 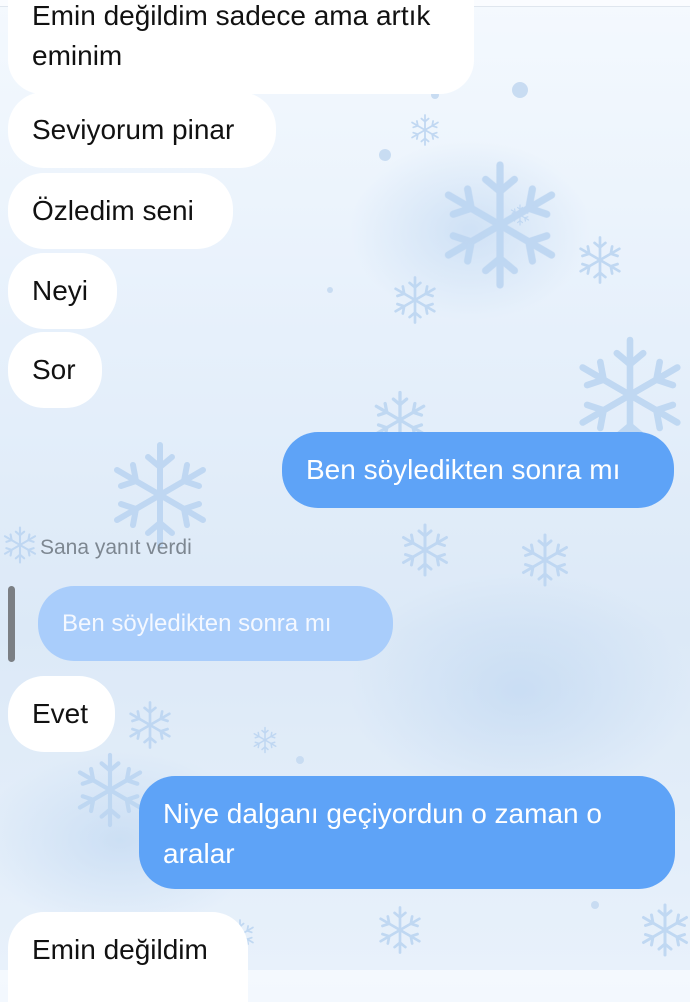 I want to click on incoming-message-bubble: Emin değildim, so click(x=128, y=957).